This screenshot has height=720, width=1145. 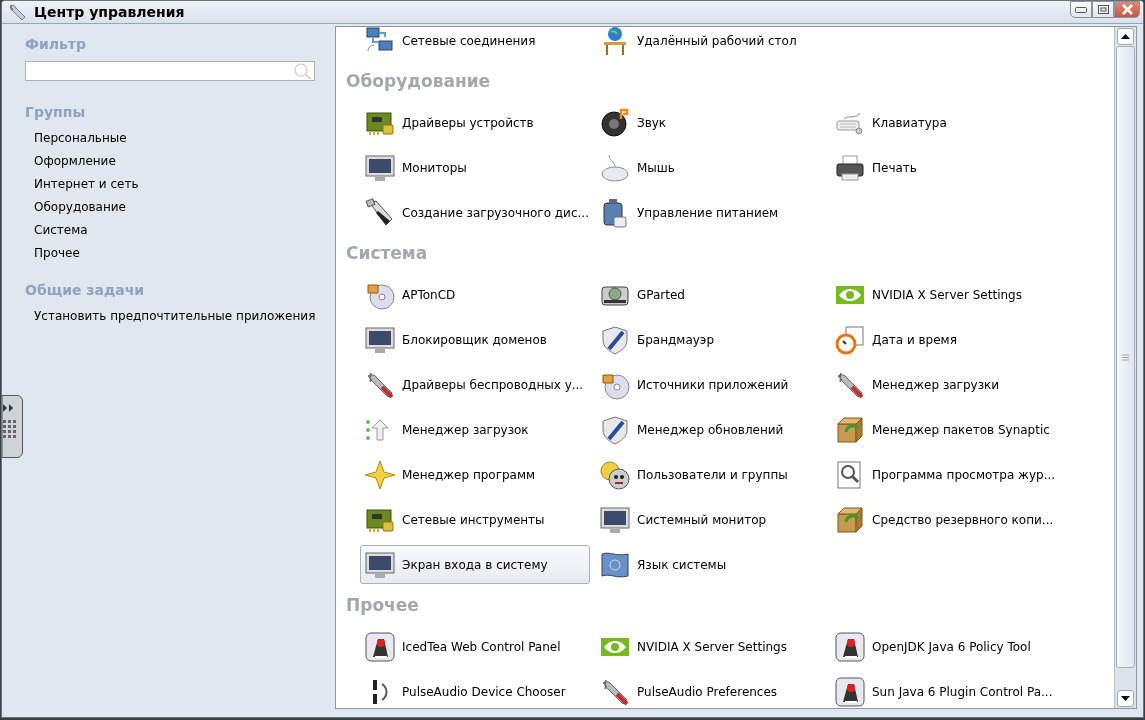 What do you see at coordinates (56, 44) in the screenshot?
I see `filter-heading: Фильтр` at bounding box center [56, 44].